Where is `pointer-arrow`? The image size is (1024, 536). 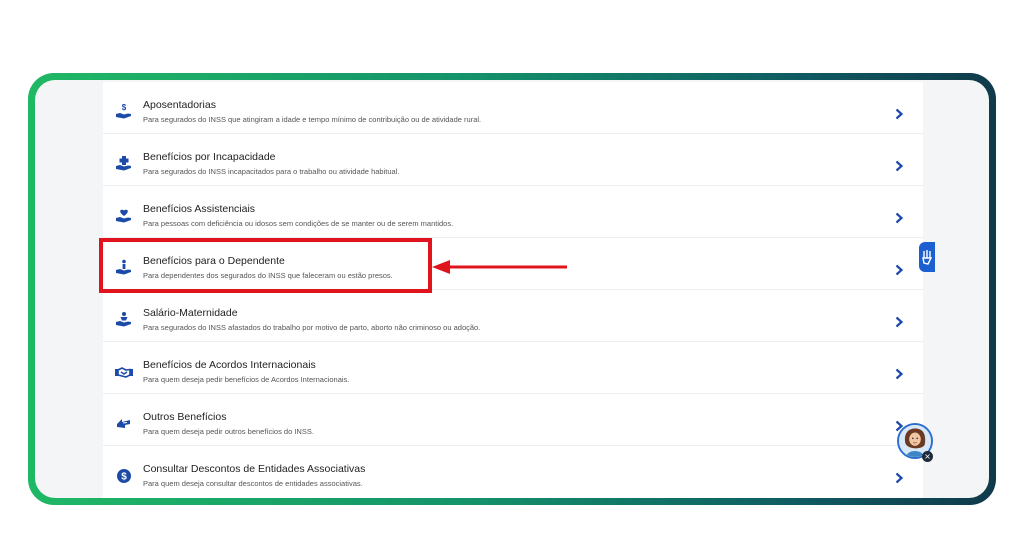
pointer-arrow is located at coordinates (499, 267).